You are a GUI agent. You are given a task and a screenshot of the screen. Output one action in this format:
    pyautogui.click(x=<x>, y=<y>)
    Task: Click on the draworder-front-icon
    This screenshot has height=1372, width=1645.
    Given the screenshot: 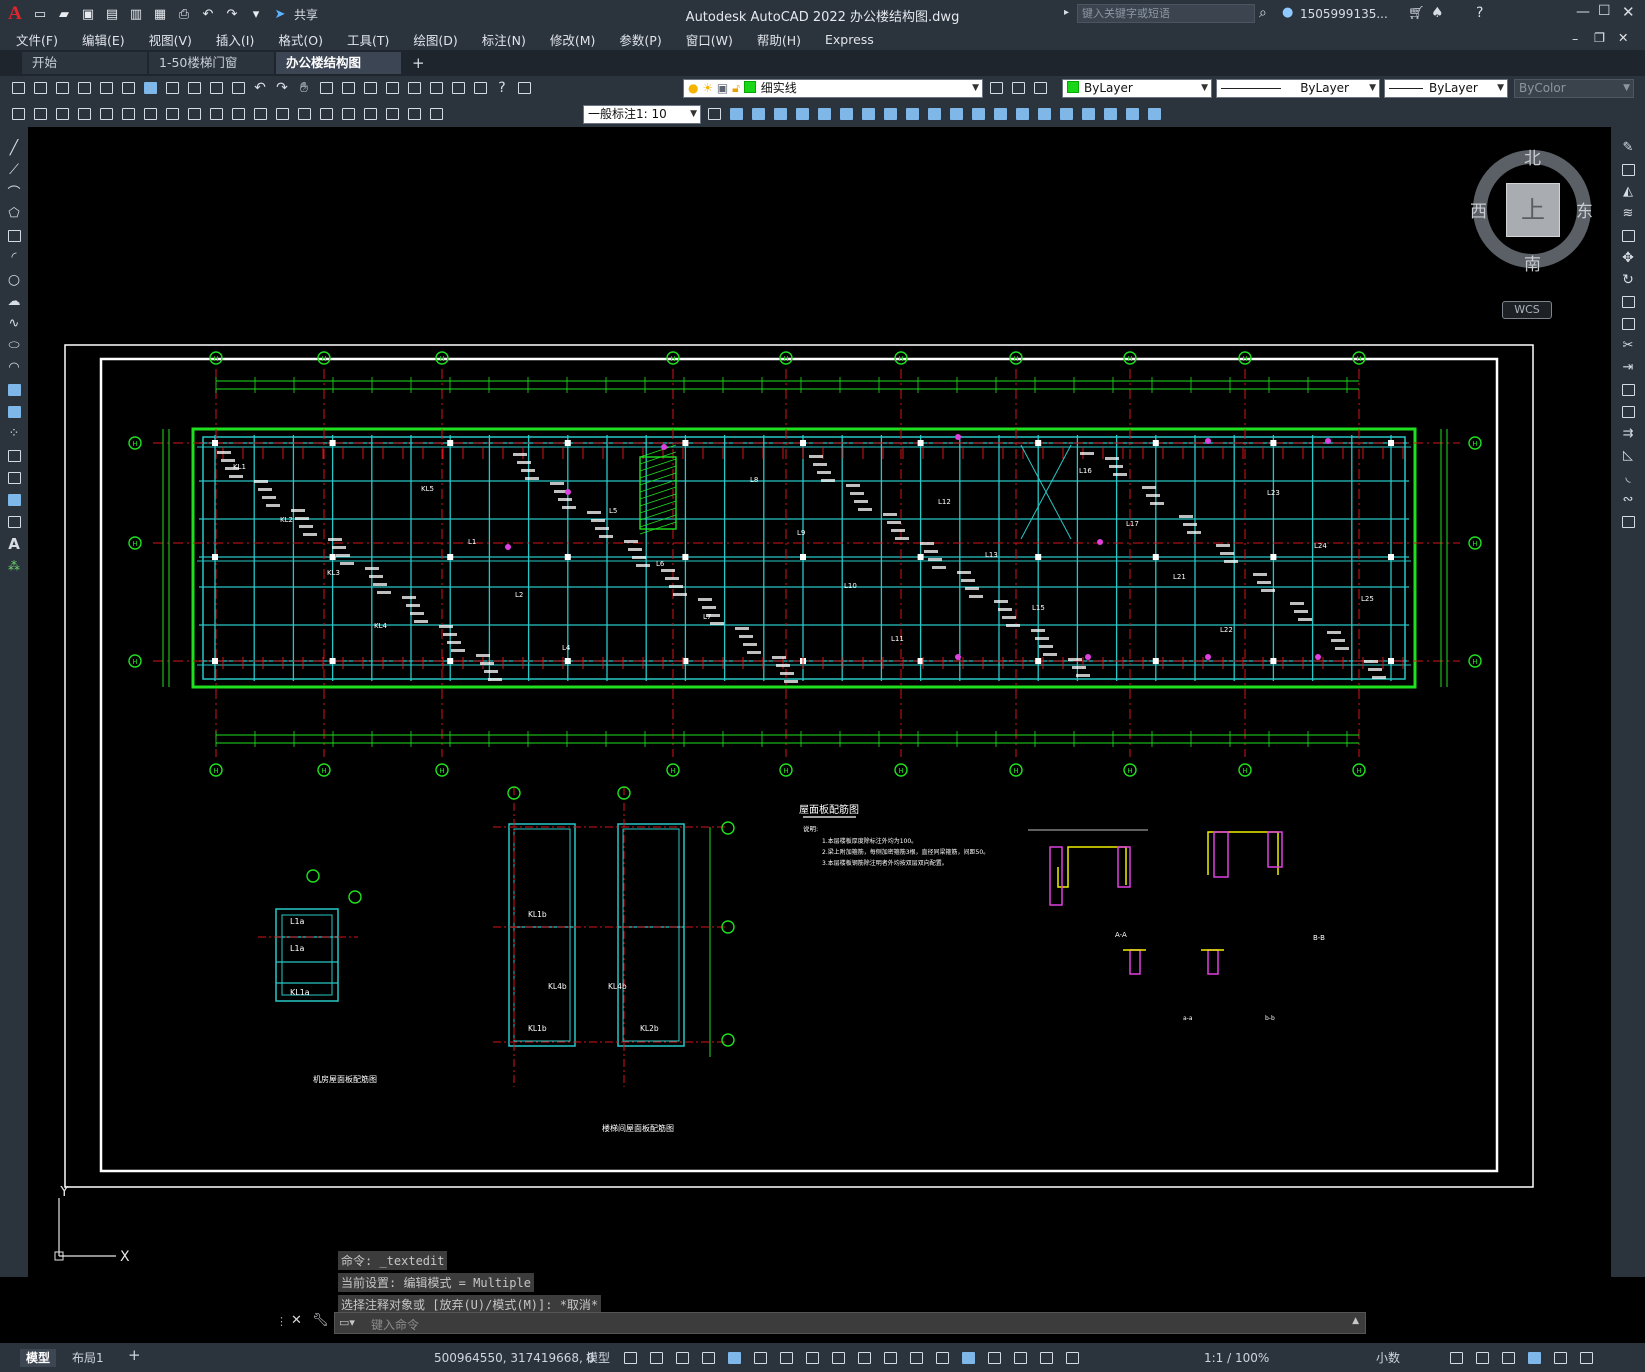 What is the action you would take?
    pyautogui.click(x=1000, y=114)
    